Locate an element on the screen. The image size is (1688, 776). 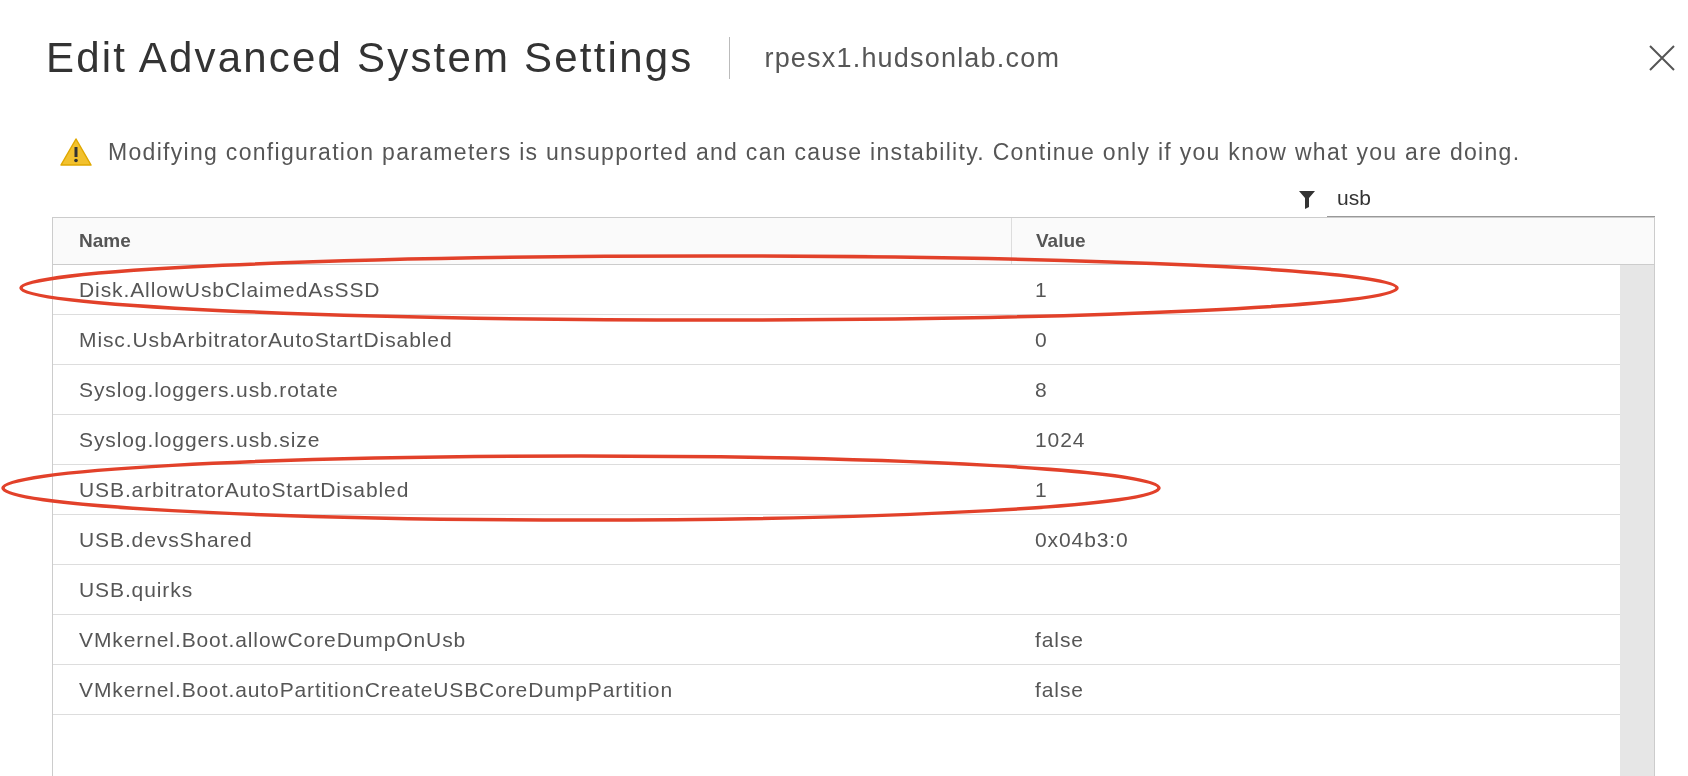
table-cell-text: VMkernel.Boot.allowCoreDumpOnUsb is located at coordinates (273, 639).